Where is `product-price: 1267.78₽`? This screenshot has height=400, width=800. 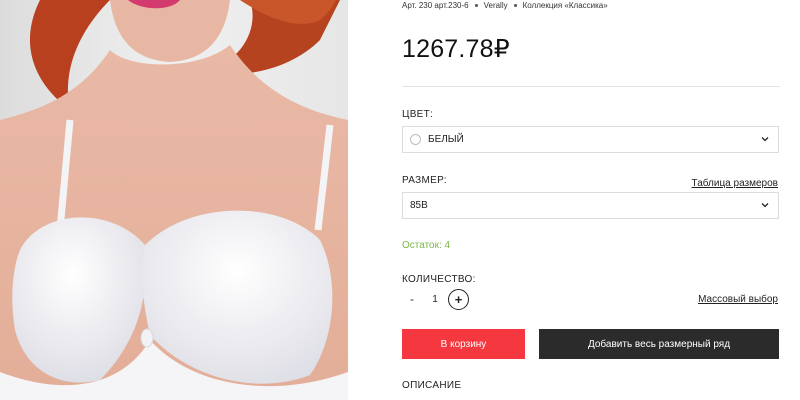
product-price: 1267.78₽ is located at coordinates (456, 49).